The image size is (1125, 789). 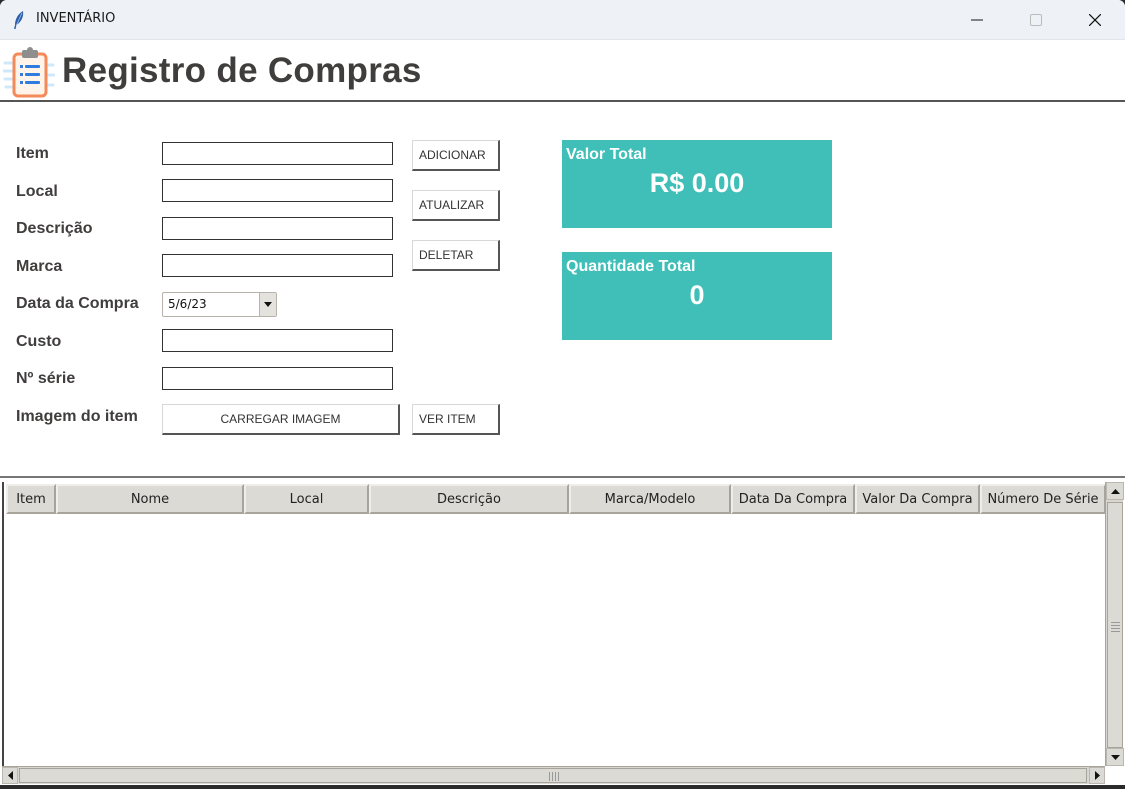 I want to click on column-header-numero-serie: Número De Série, so click(x=1043, y=499).